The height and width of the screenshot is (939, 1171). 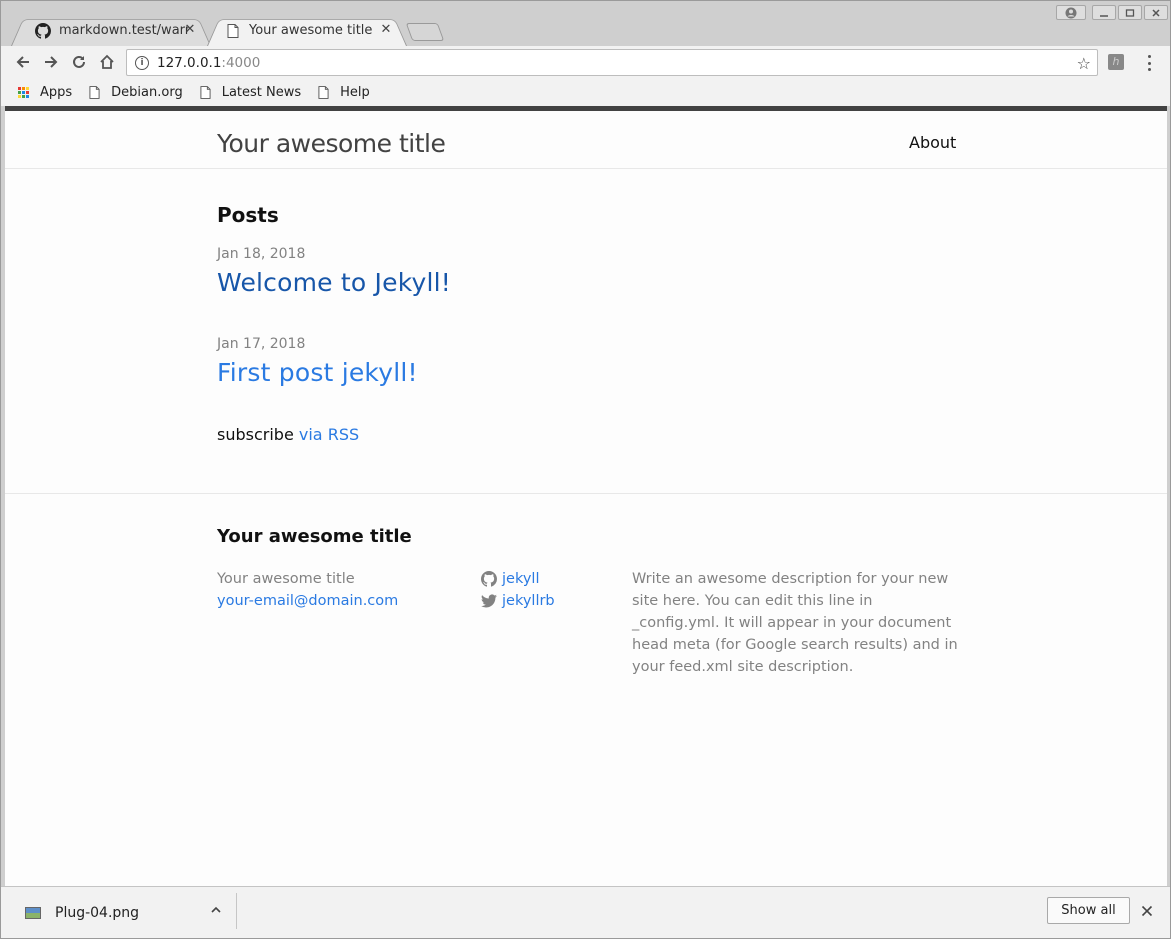 I want to click on subscribe-text: subscribe, so click(x=255, y=434).